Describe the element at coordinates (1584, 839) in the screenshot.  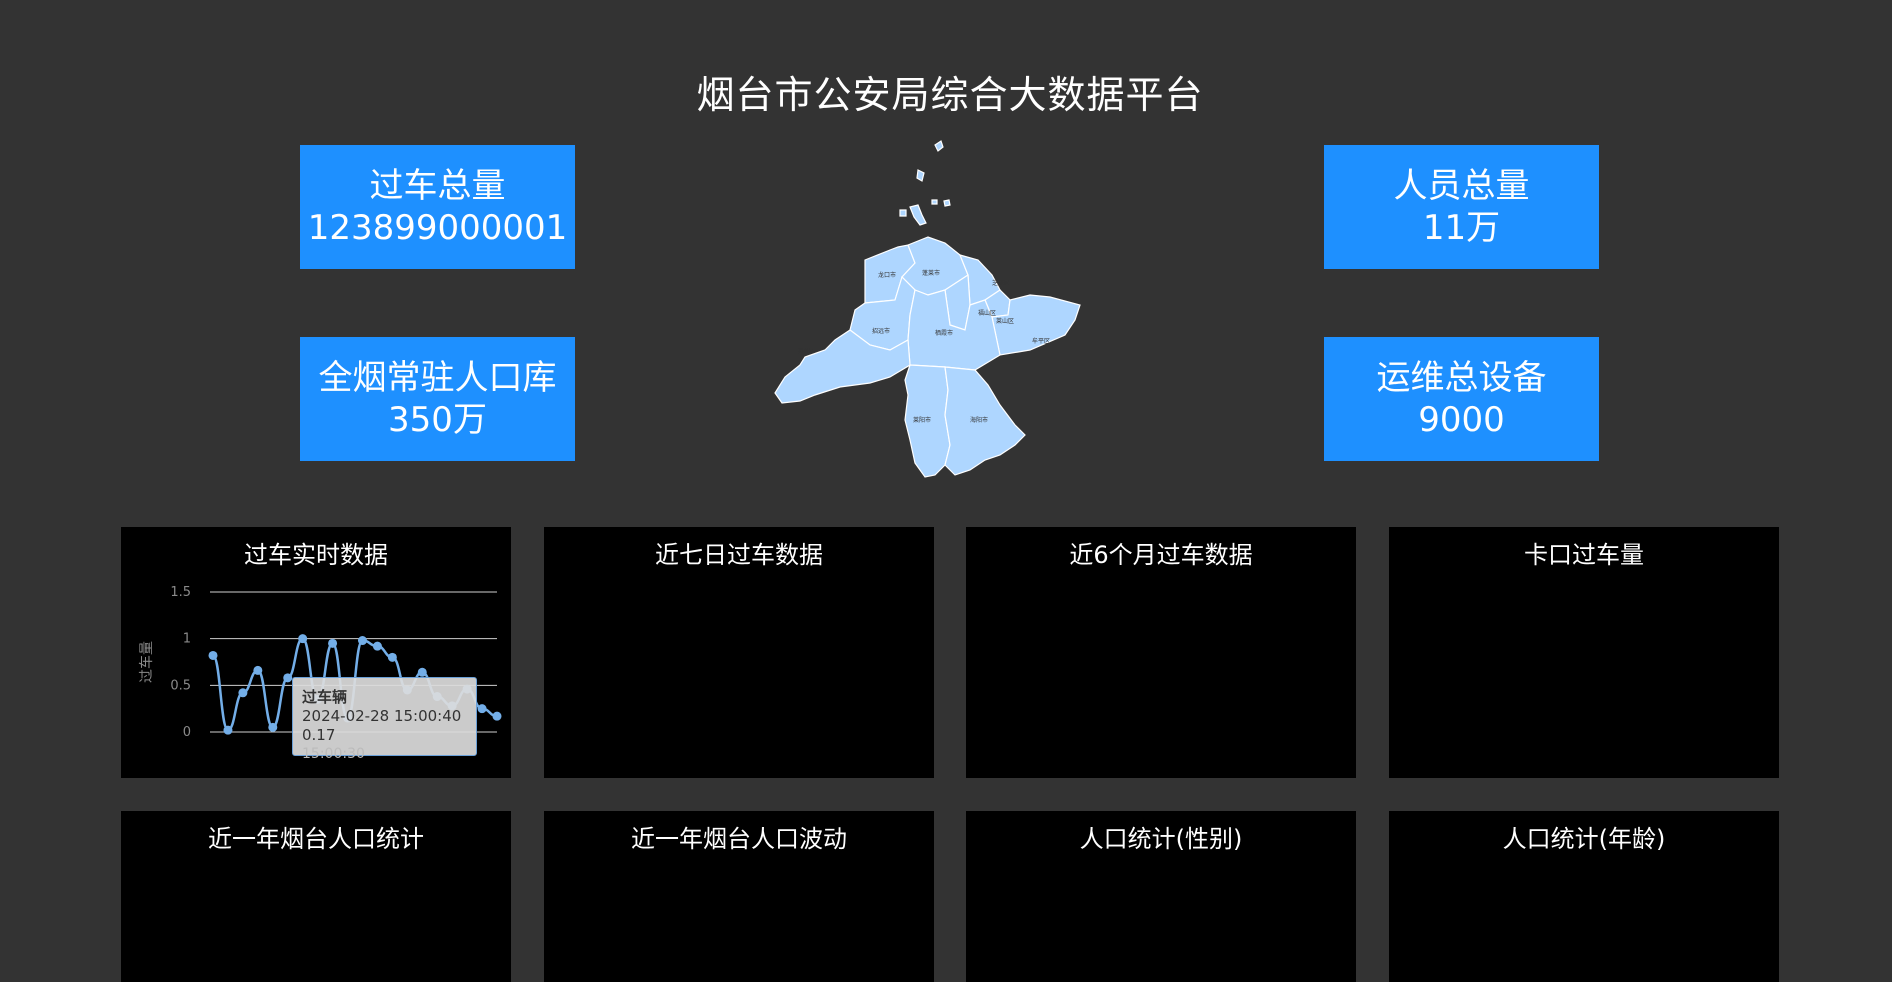
I see `panel-title: 人口统计(年龄)` at that location.